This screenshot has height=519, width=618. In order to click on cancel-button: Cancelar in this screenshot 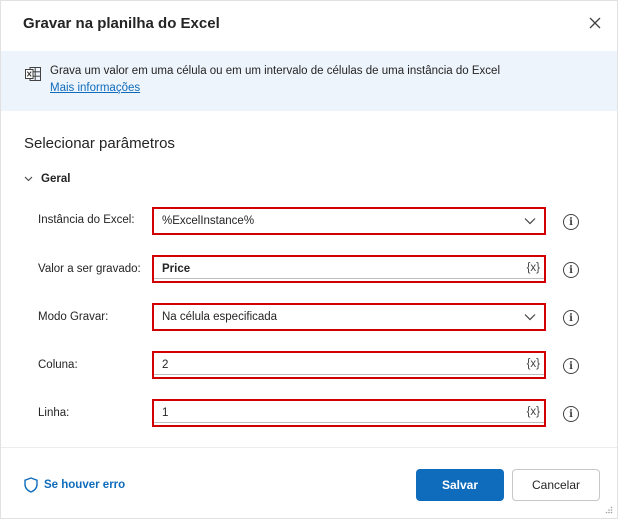, I will do `click(556, 485)`.